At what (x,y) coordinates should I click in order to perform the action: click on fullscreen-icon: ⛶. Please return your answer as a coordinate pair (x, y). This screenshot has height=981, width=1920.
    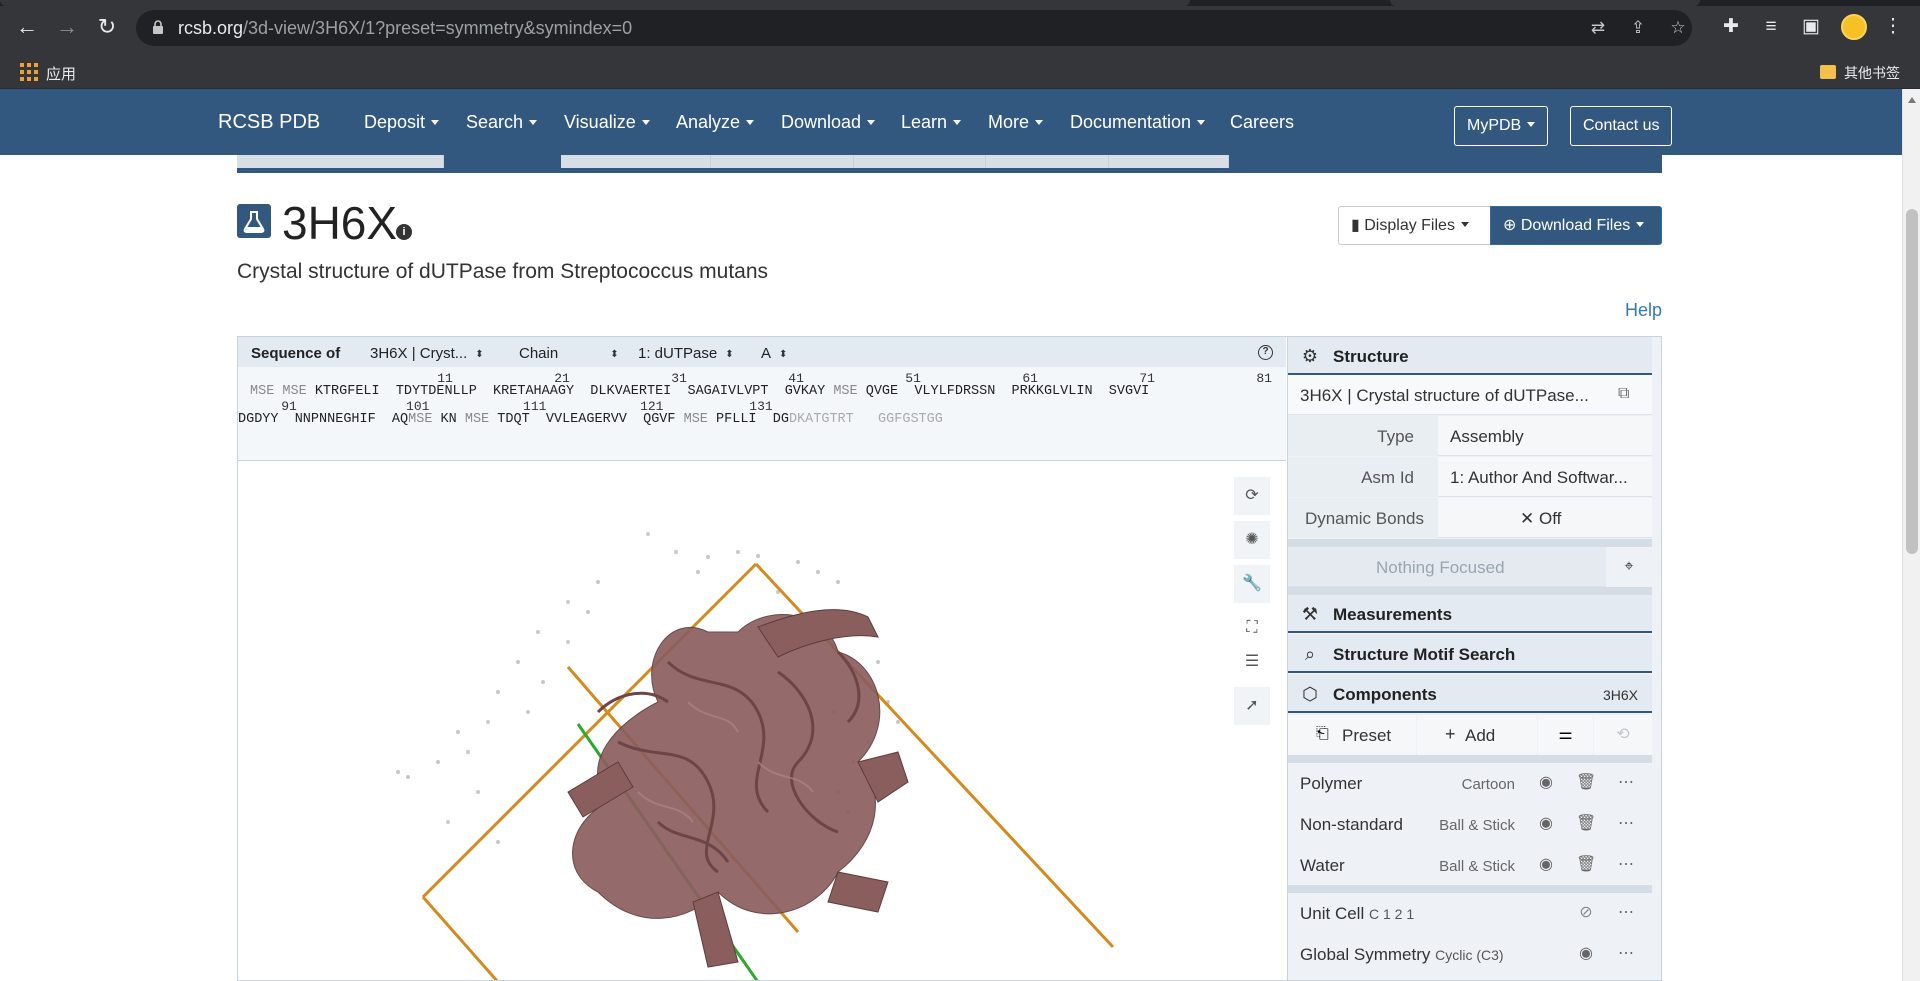
    Looking at the image, I should click on (1252, 628).